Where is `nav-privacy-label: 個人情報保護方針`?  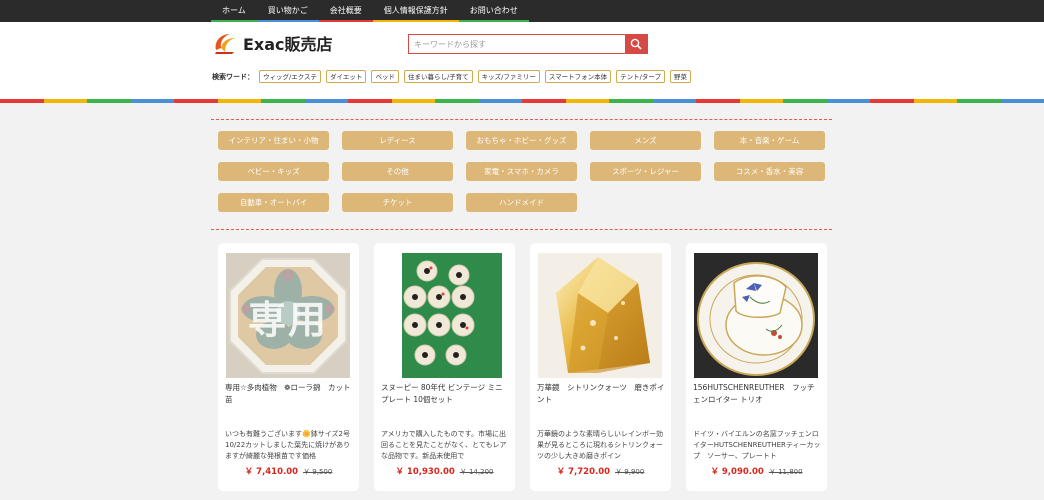
nav-privacy-label: 個人情報保護方針 is located at coordinates (415, 10).